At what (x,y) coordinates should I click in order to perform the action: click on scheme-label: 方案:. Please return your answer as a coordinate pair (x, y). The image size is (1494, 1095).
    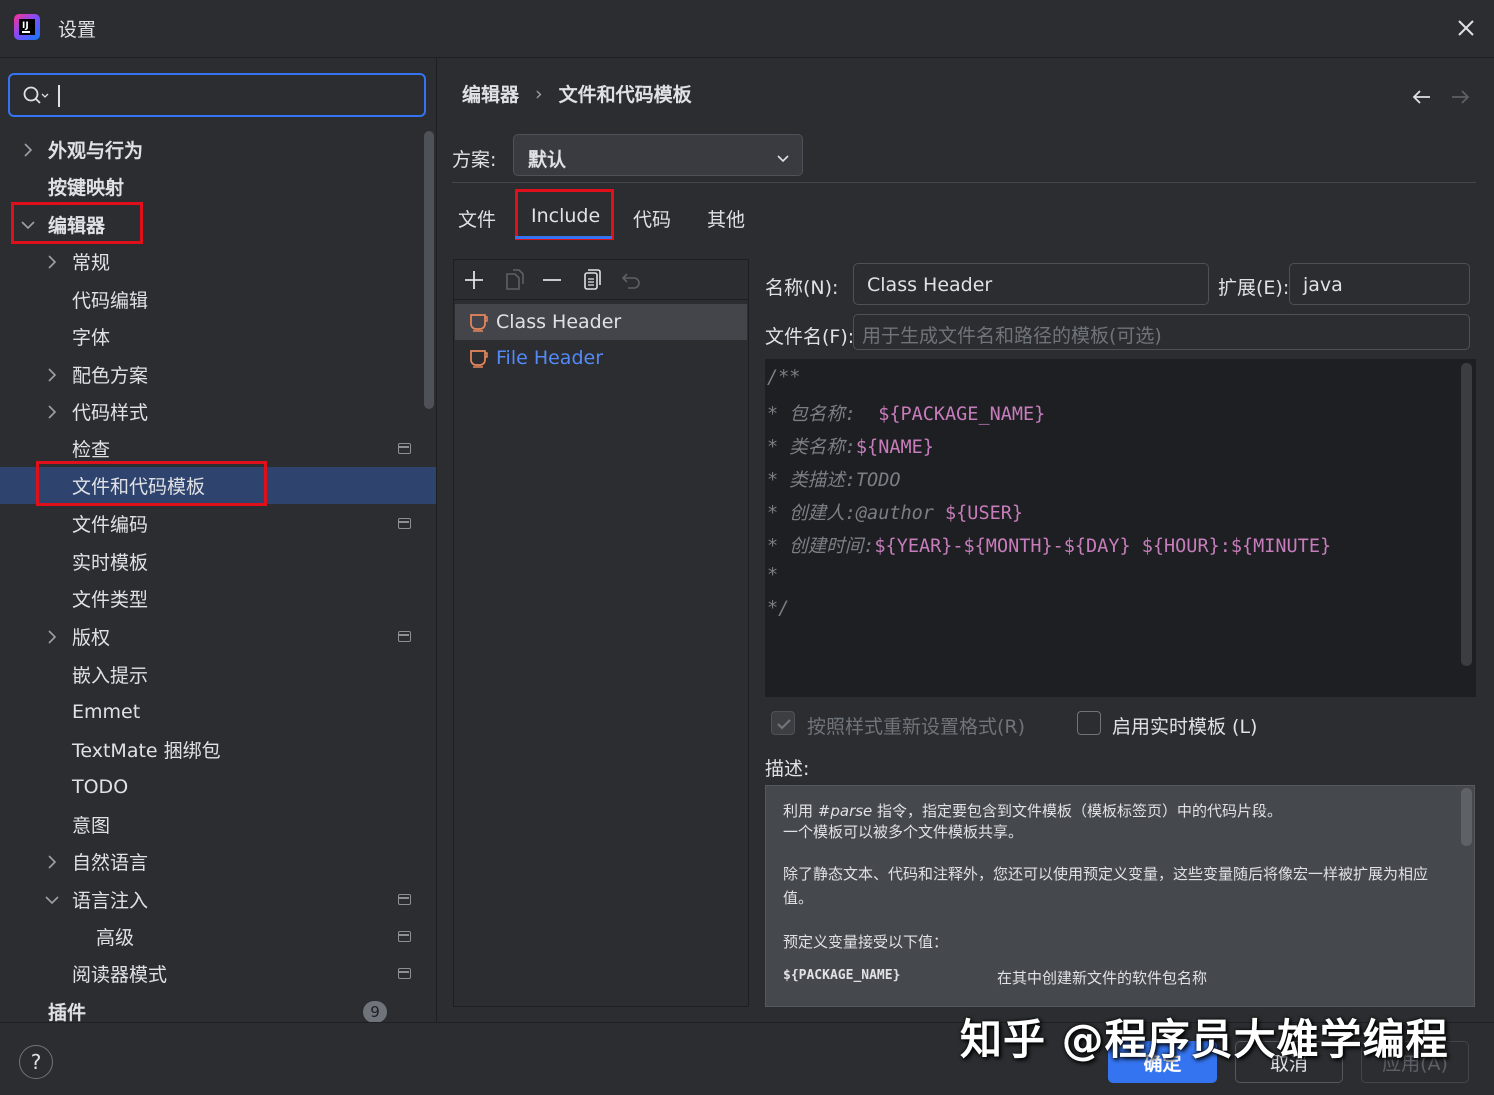
    Looking at the image, I should click on (474, 160).